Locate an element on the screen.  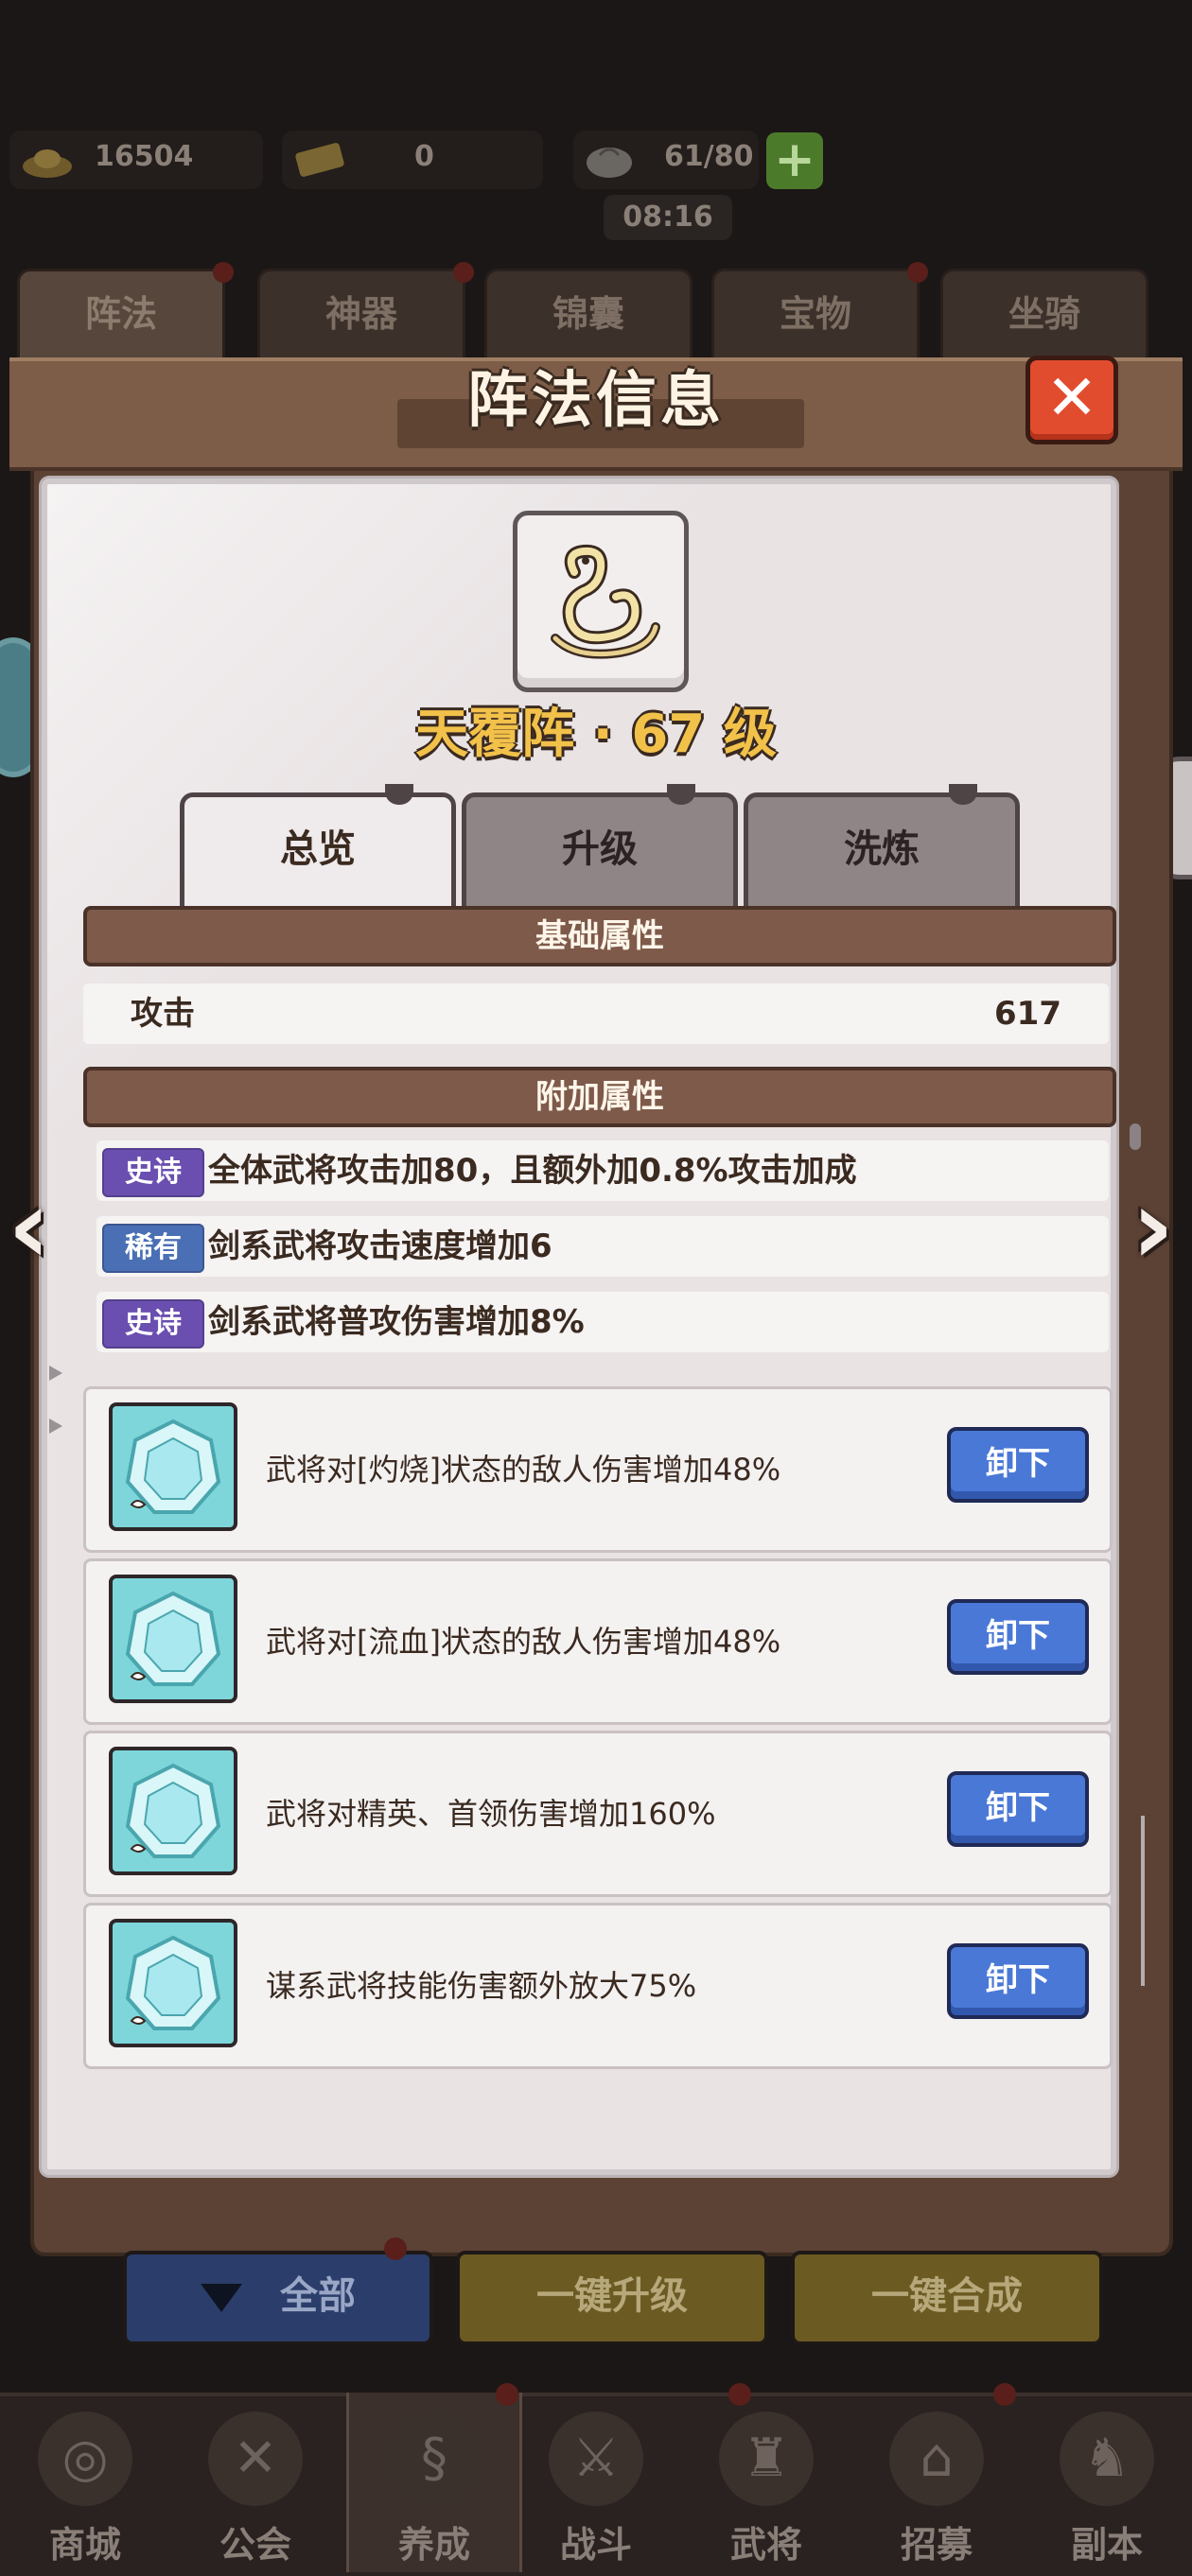
close-button: ✕ is located at coordinates (1071, 400).